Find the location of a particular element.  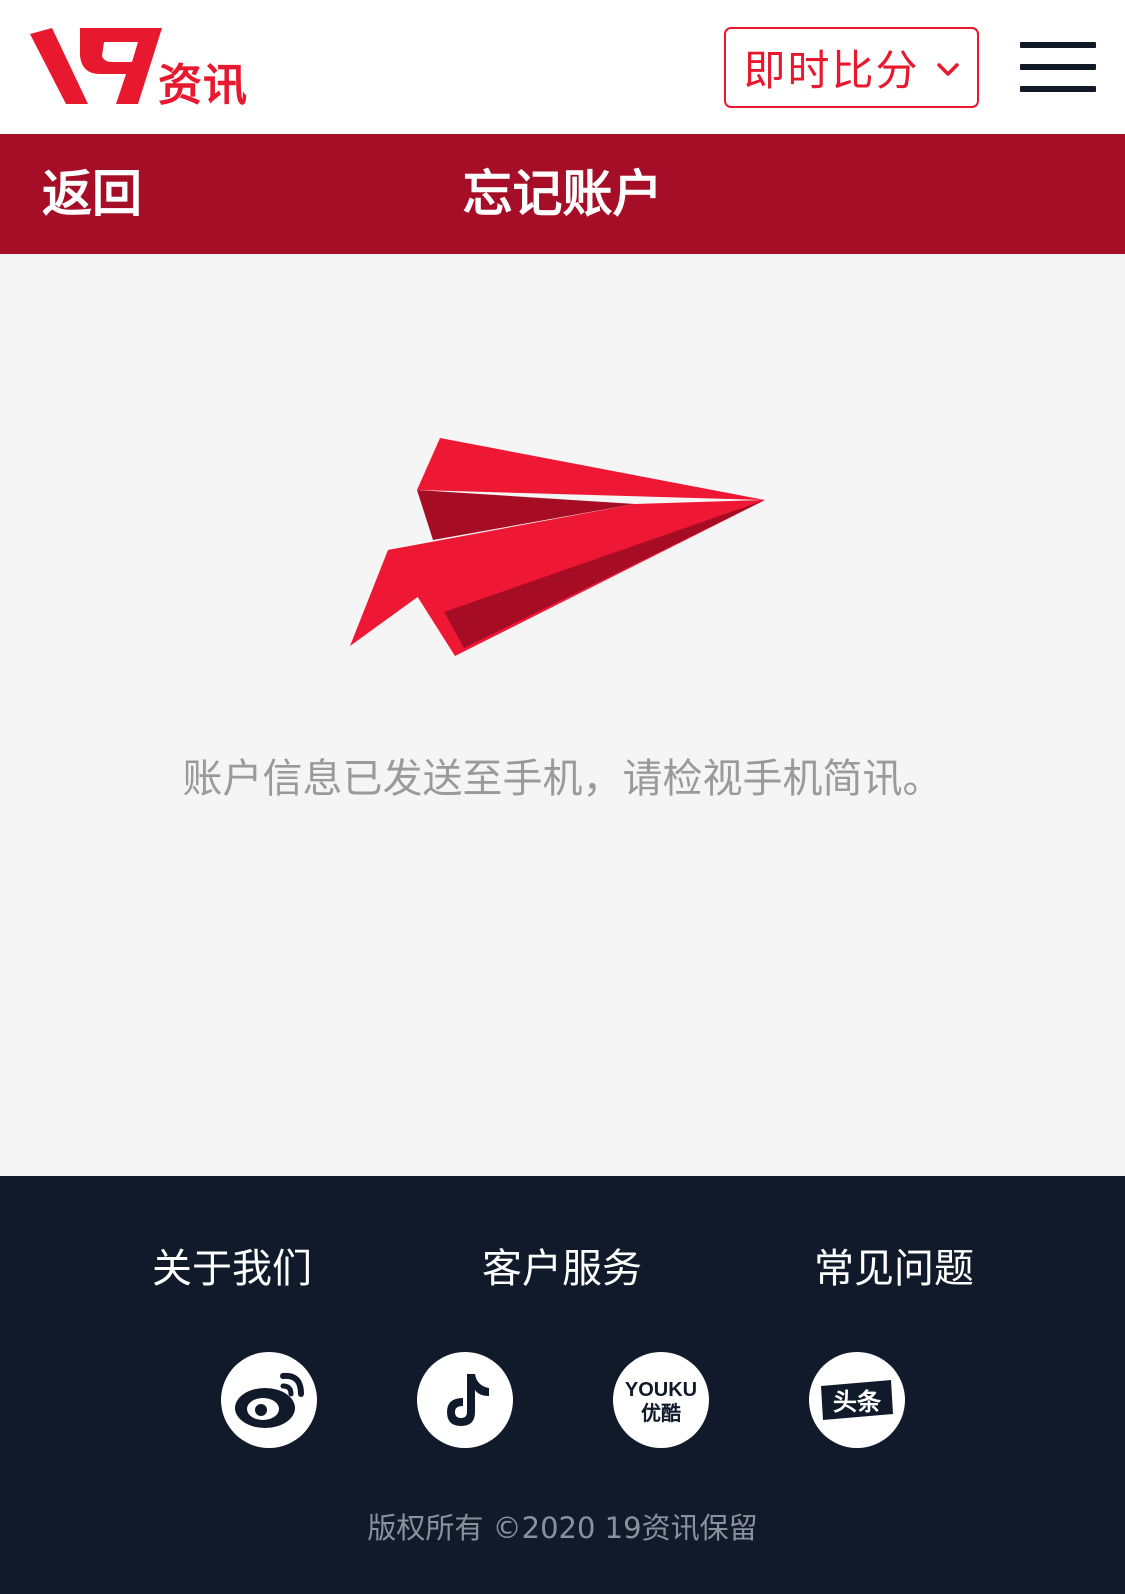

chevron-down-icon is located at coordinates (947, 69).